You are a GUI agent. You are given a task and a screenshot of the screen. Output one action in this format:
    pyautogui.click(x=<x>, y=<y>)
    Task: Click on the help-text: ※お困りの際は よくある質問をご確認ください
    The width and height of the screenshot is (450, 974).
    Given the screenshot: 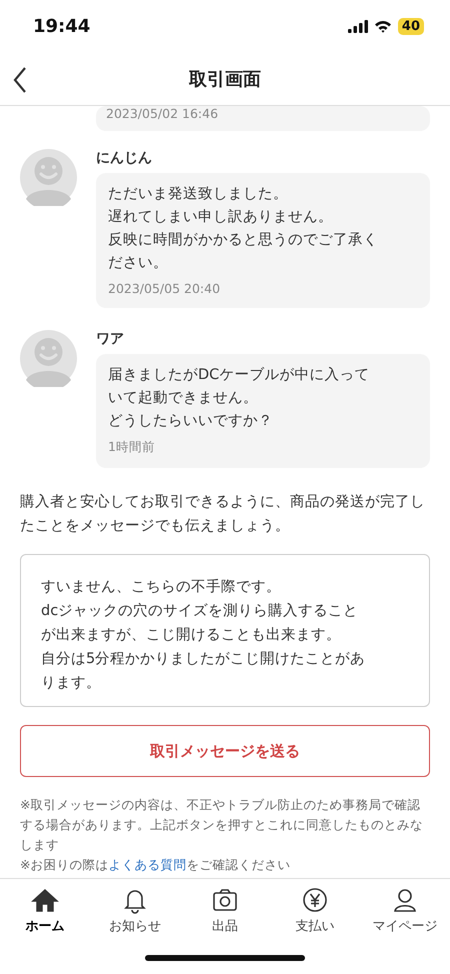 What is the action you would take?
    pyautogui.click(x=156, y=865)
    